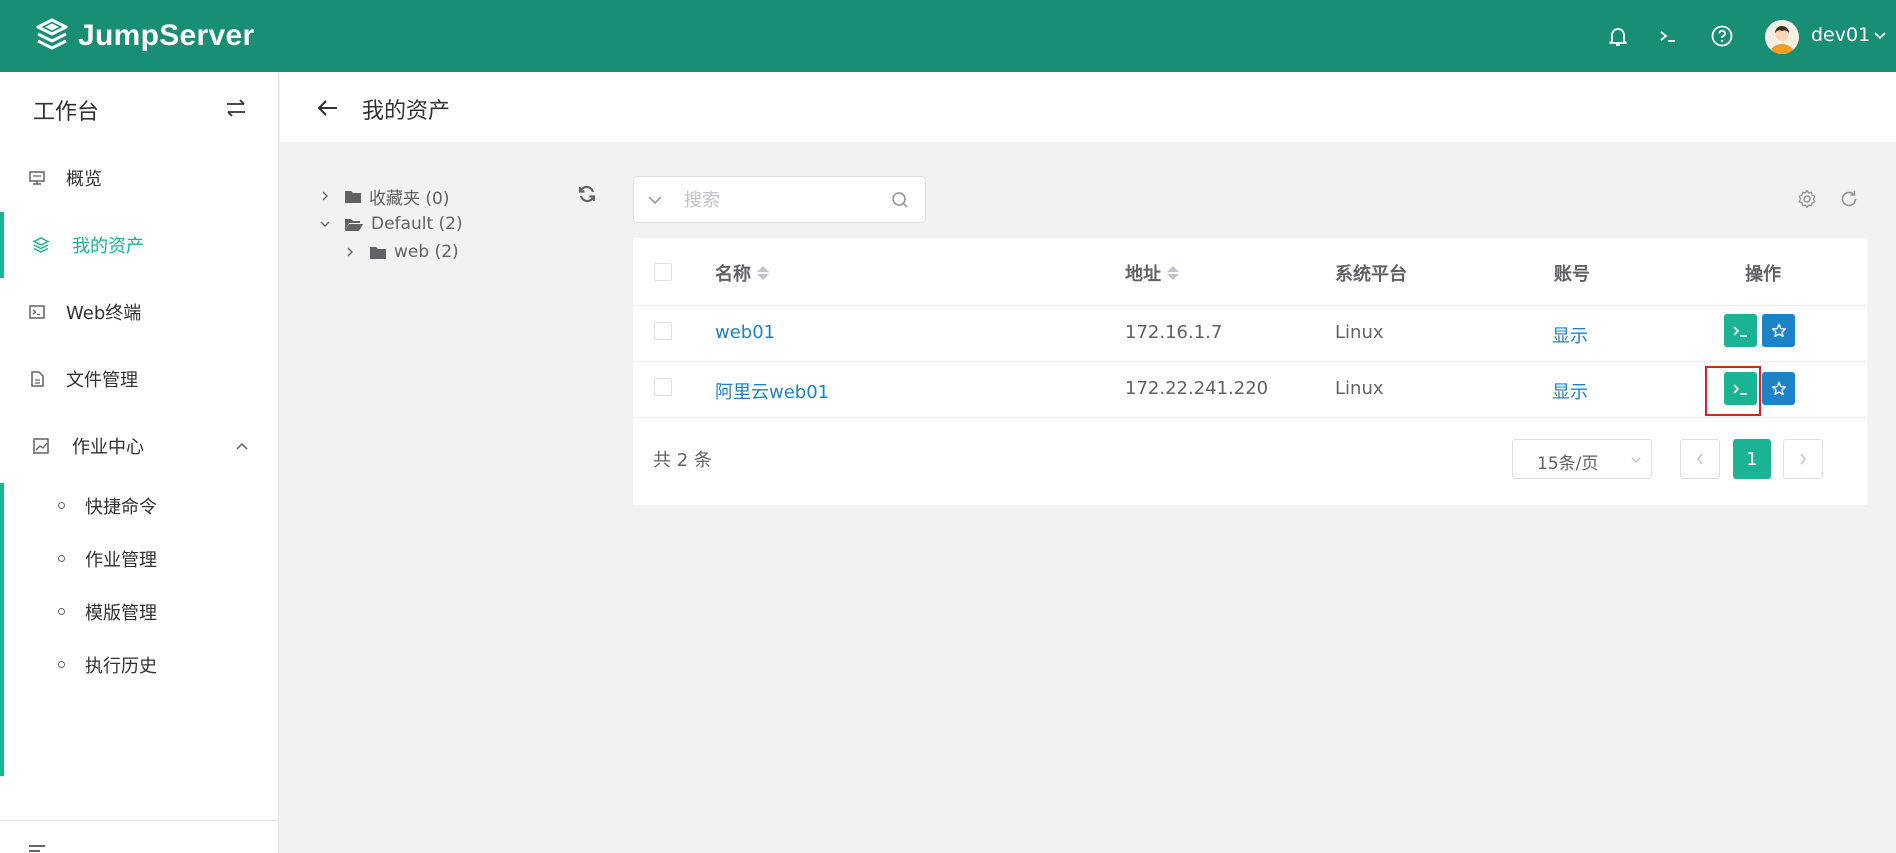 The height and width of the screenshot is (853, 1896). I want to click on page-title: 我的资产, so click(406, 111).